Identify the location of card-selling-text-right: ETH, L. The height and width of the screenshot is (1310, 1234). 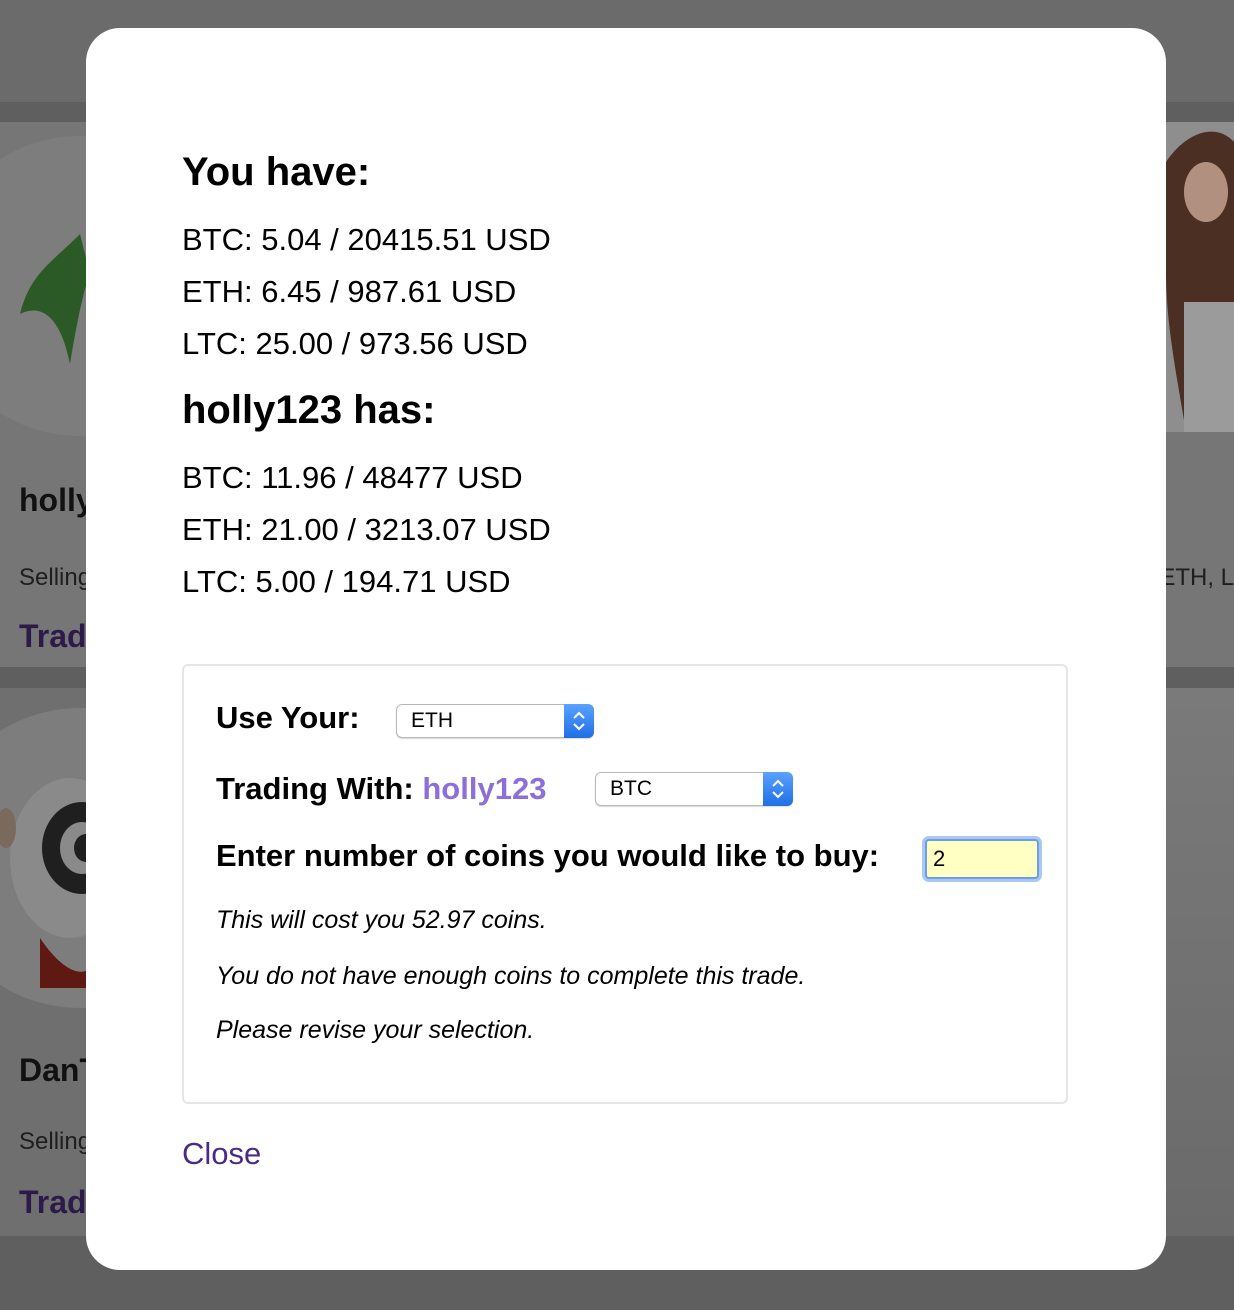
(1196, 577).